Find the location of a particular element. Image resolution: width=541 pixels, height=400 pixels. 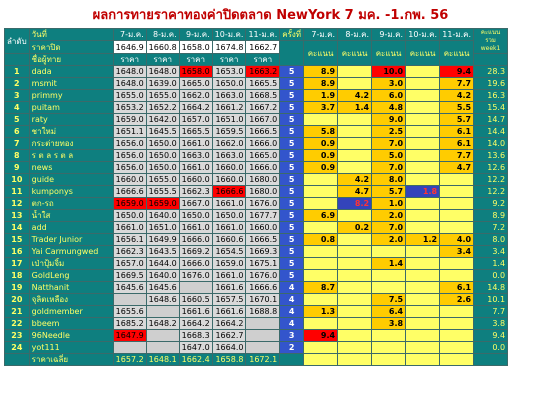

score-cell: 1.2 is located at coordinates (423, 239).